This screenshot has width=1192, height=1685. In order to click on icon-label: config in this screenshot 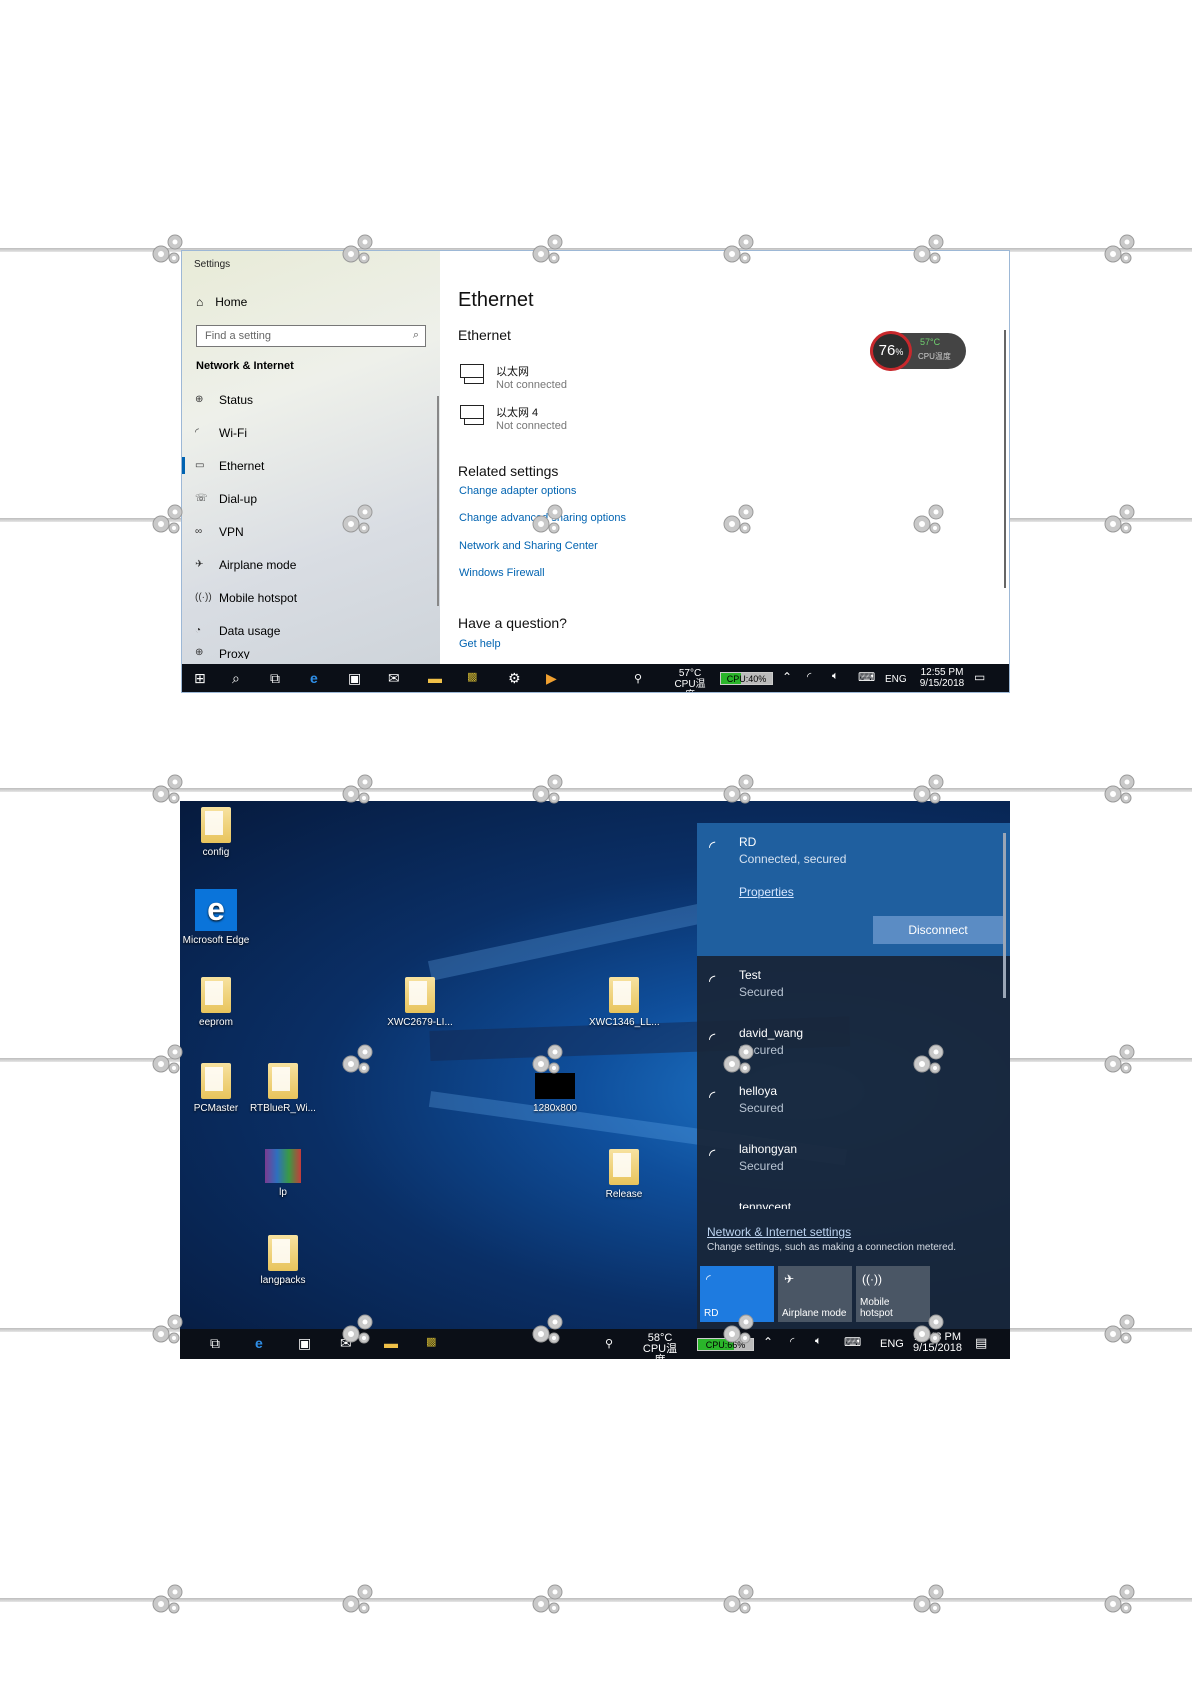, I will do `click(216, 852)`.